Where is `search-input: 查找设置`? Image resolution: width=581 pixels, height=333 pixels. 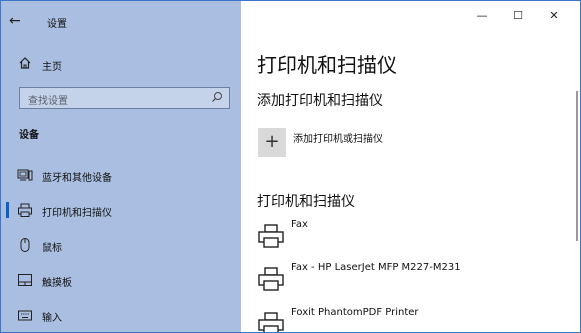
search-input: 查找设置 is located at coordinates (124, 98).